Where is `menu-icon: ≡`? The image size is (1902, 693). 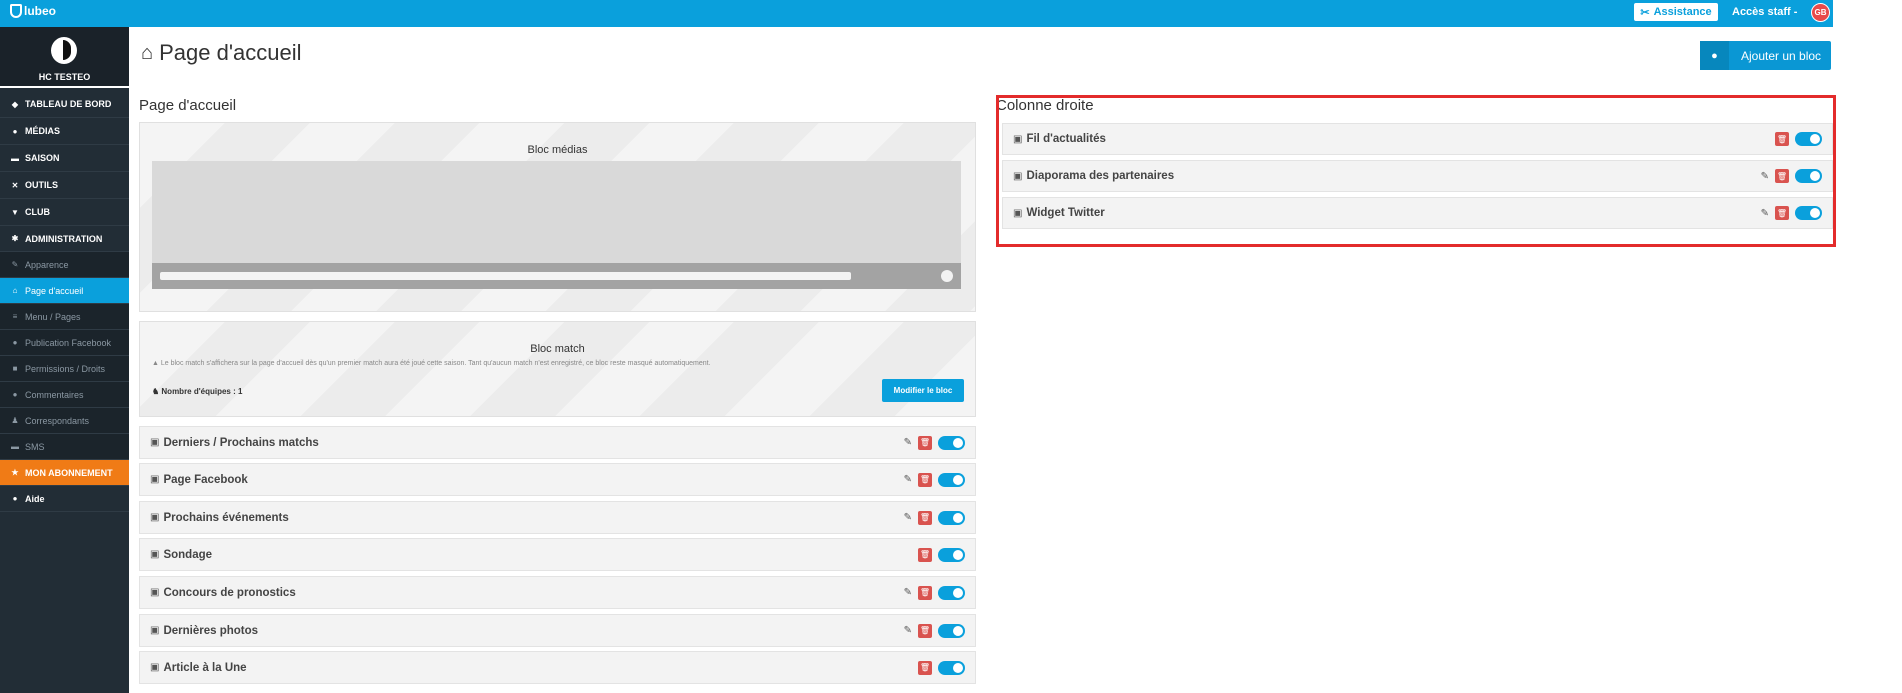
menu-icon: ≡ is located at coordinates (15, 316).